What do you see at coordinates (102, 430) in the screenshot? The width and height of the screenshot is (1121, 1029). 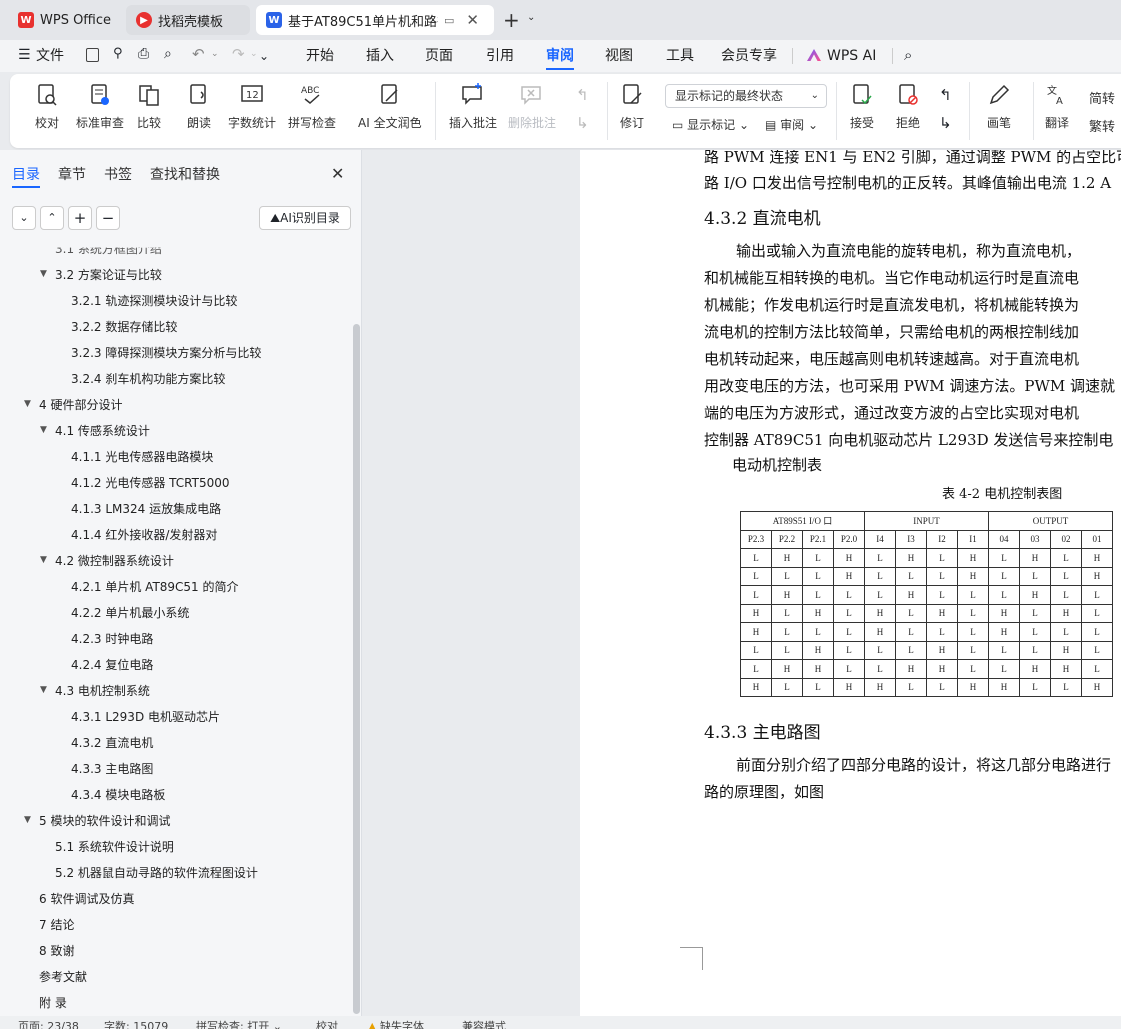 I see `toc-item: 4.1 传感系统设计` at bounding box center [102, 430].